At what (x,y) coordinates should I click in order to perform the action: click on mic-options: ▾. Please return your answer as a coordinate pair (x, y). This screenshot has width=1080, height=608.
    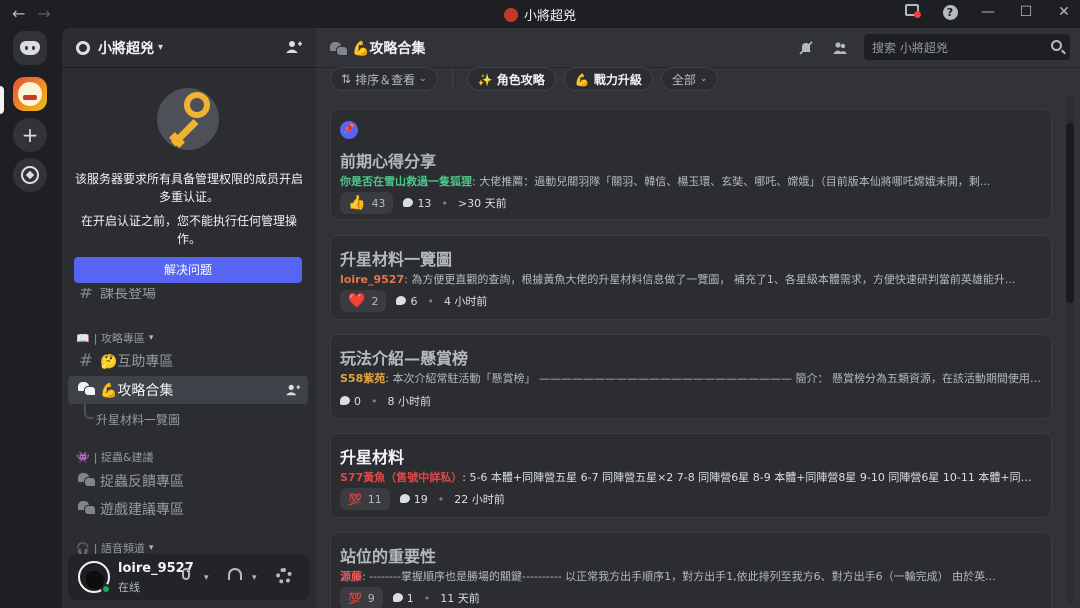
    Looking at the image, I should click on (206, 576).